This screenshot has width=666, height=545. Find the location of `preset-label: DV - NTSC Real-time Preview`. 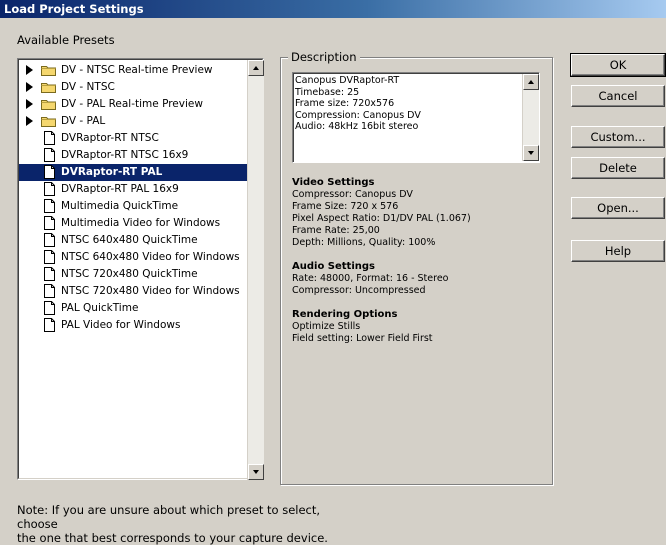

preset-label: DV - NTSC Real-time Preview is located at coordinates (137, 70).